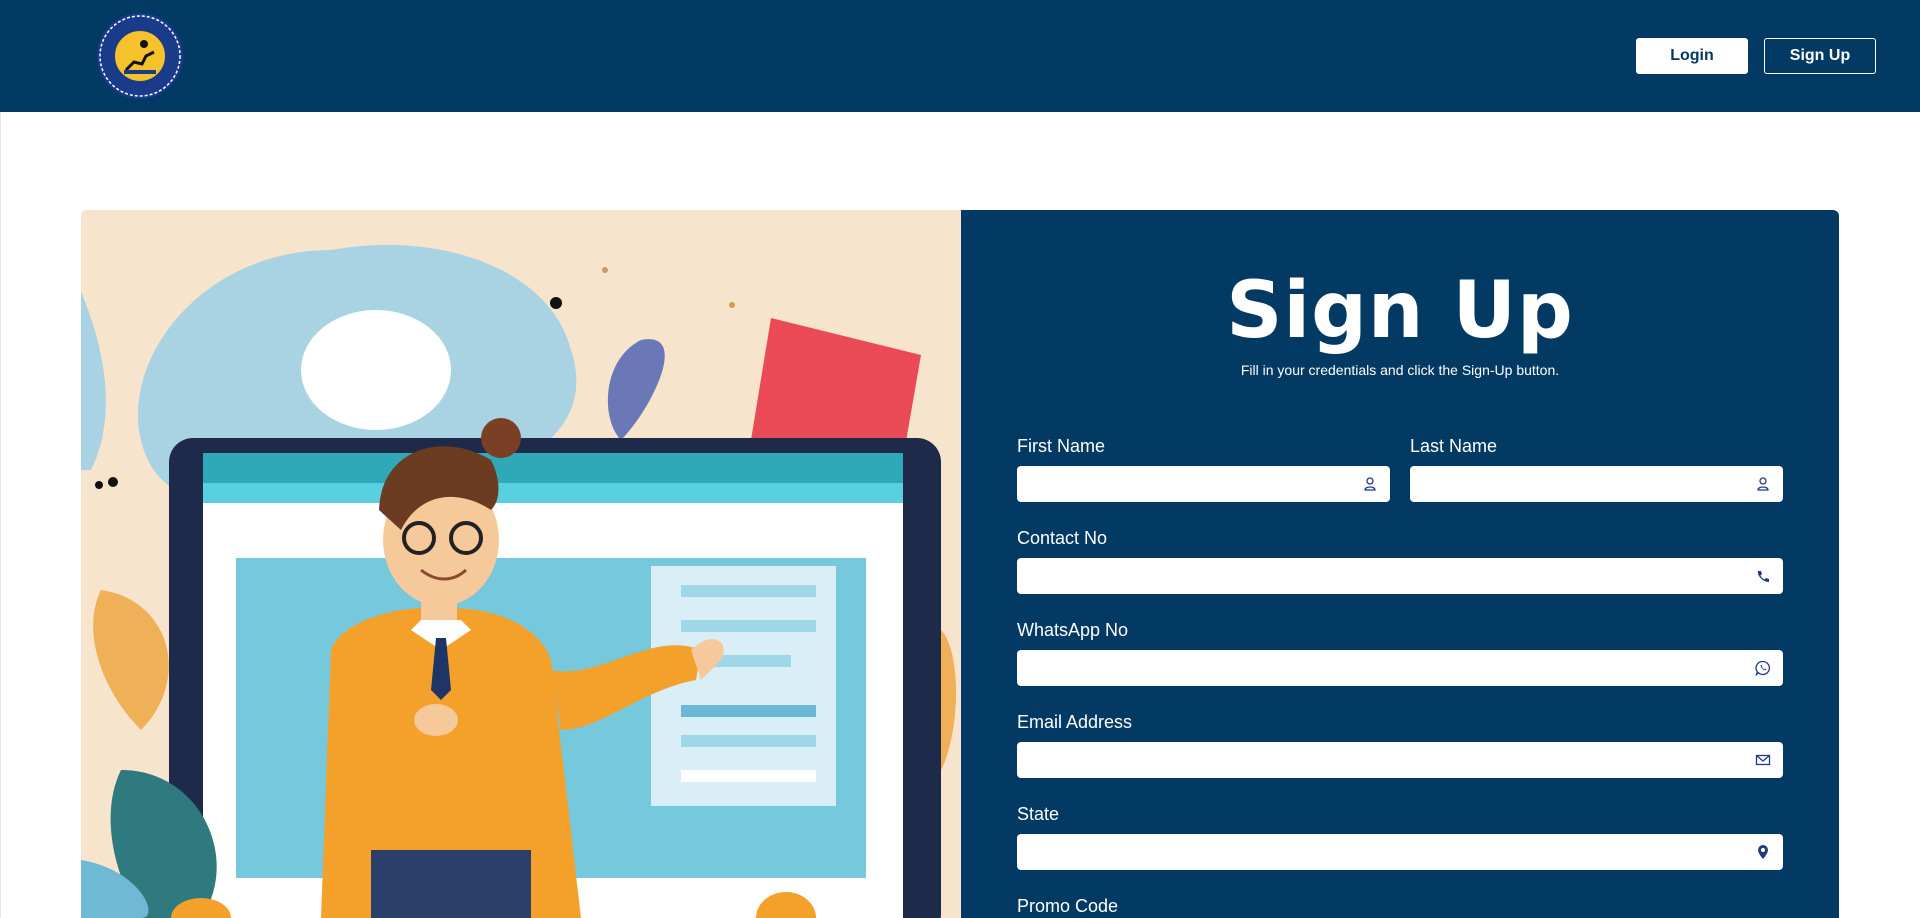 The width and height of the screenshot is (1920, 918). I want to click on contact-no-input, so click(1400, 576).